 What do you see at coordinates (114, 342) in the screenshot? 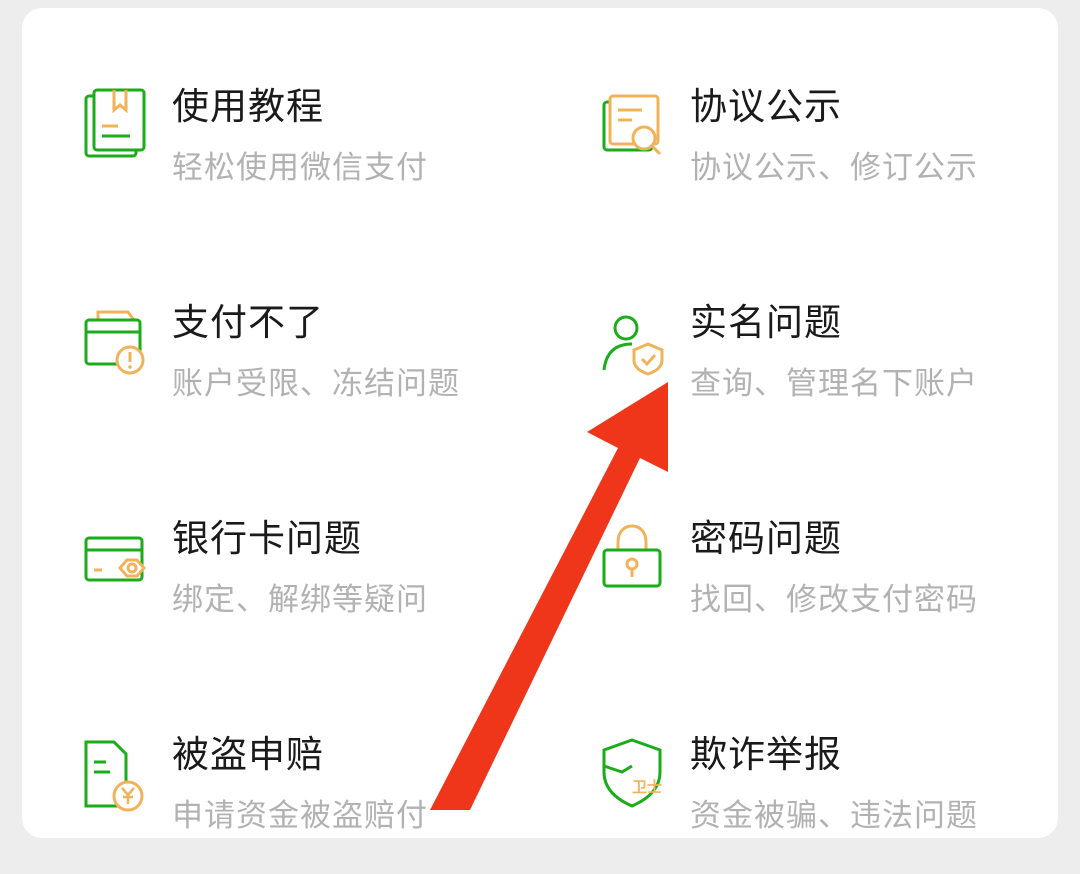
I see `wallet-alert-icon` at bounding box center [114, 342].